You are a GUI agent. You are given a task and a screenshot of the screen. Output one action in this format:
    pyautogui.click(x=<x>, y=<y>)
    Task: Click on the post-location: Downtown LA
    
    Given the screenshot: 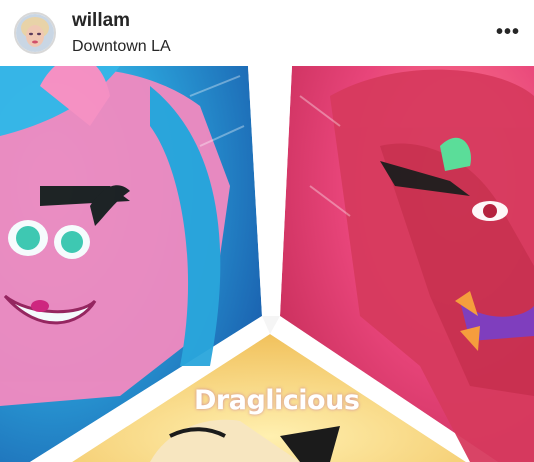 What is the action you would take?
    pyautogui.click(x=121, y=47)
    